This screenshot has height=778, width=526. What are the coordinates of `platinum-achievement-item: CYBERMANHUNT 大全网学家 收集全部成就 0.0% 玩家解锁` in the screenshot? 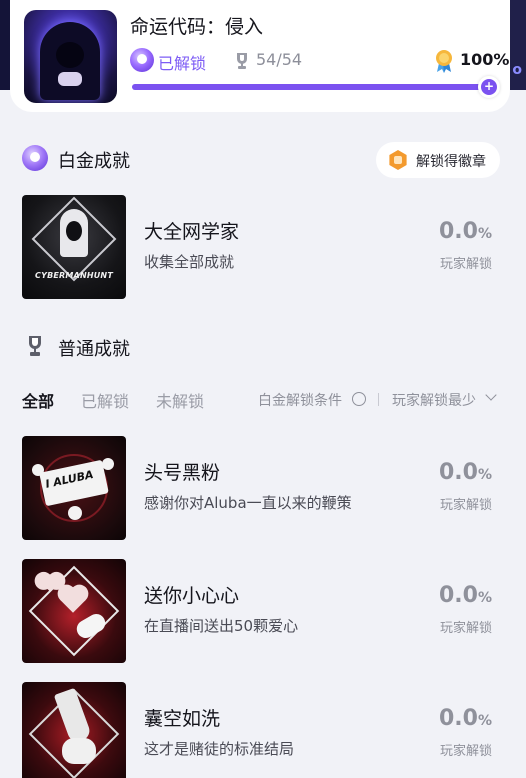 It's located at (263, 247).